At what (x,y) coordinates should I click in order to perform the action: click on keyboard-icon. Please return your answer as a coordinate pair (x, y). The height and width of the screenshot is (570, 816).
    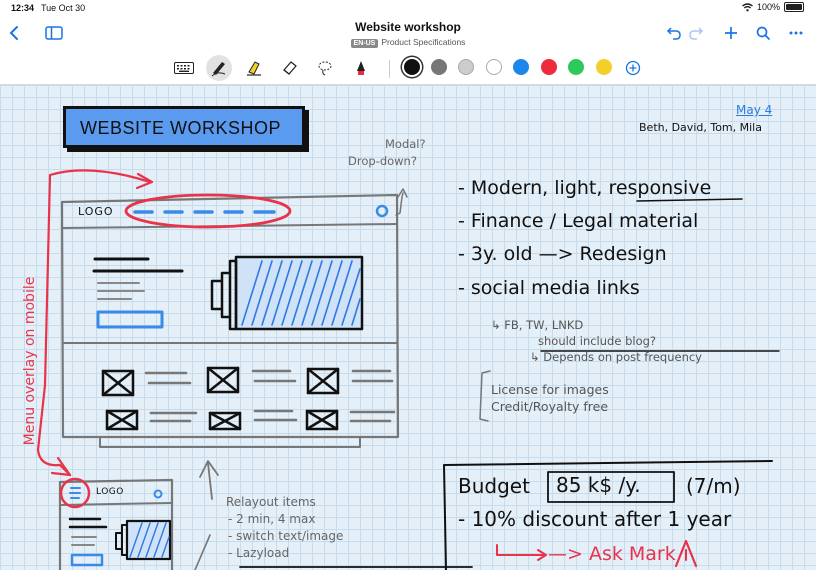
    Looking at the image, I should click on (184, 68).